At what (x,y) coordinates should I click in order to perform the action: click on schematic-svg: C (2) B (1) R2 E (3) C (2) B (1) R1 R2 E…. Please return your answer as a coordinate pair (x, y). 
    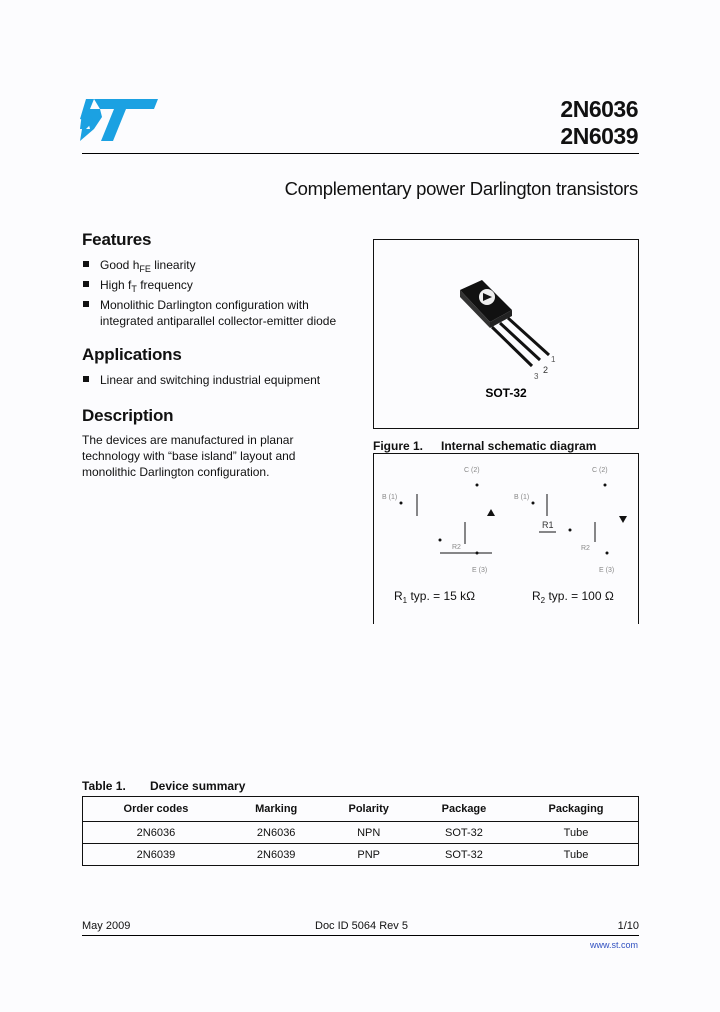
    Looking at the image, I should click on (504, 536).